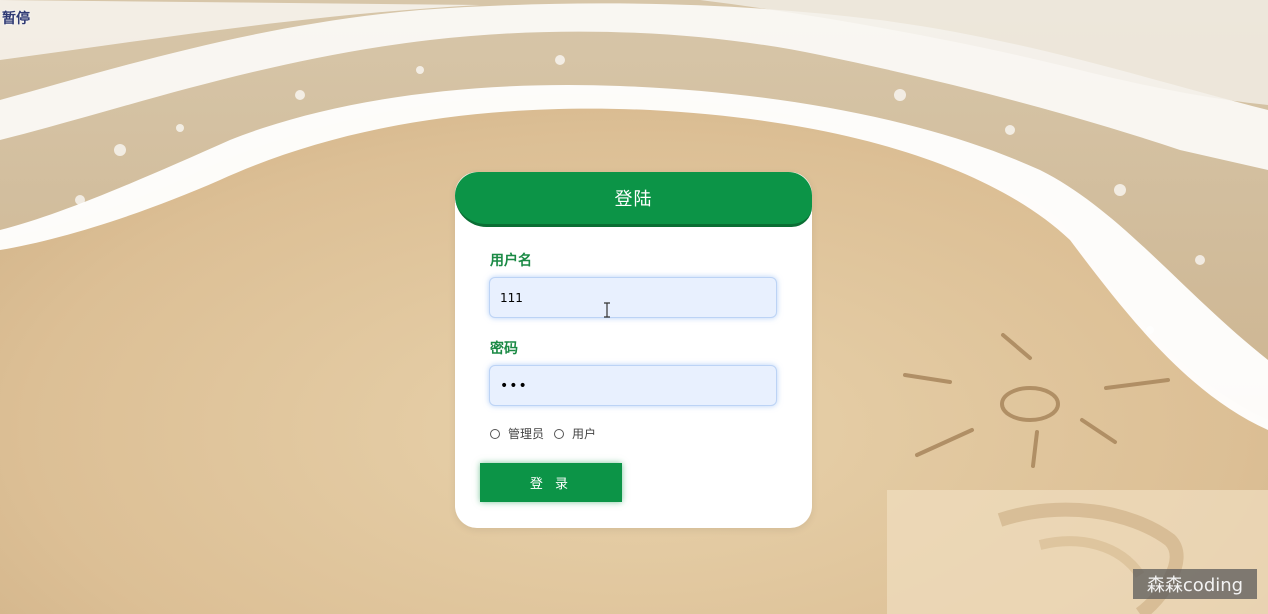 The height and width of the screenshot is (614, 1268). Describe the element at coordinates (584, 433) in the screenshot. I see `user-radio-label: 用户` at that location.